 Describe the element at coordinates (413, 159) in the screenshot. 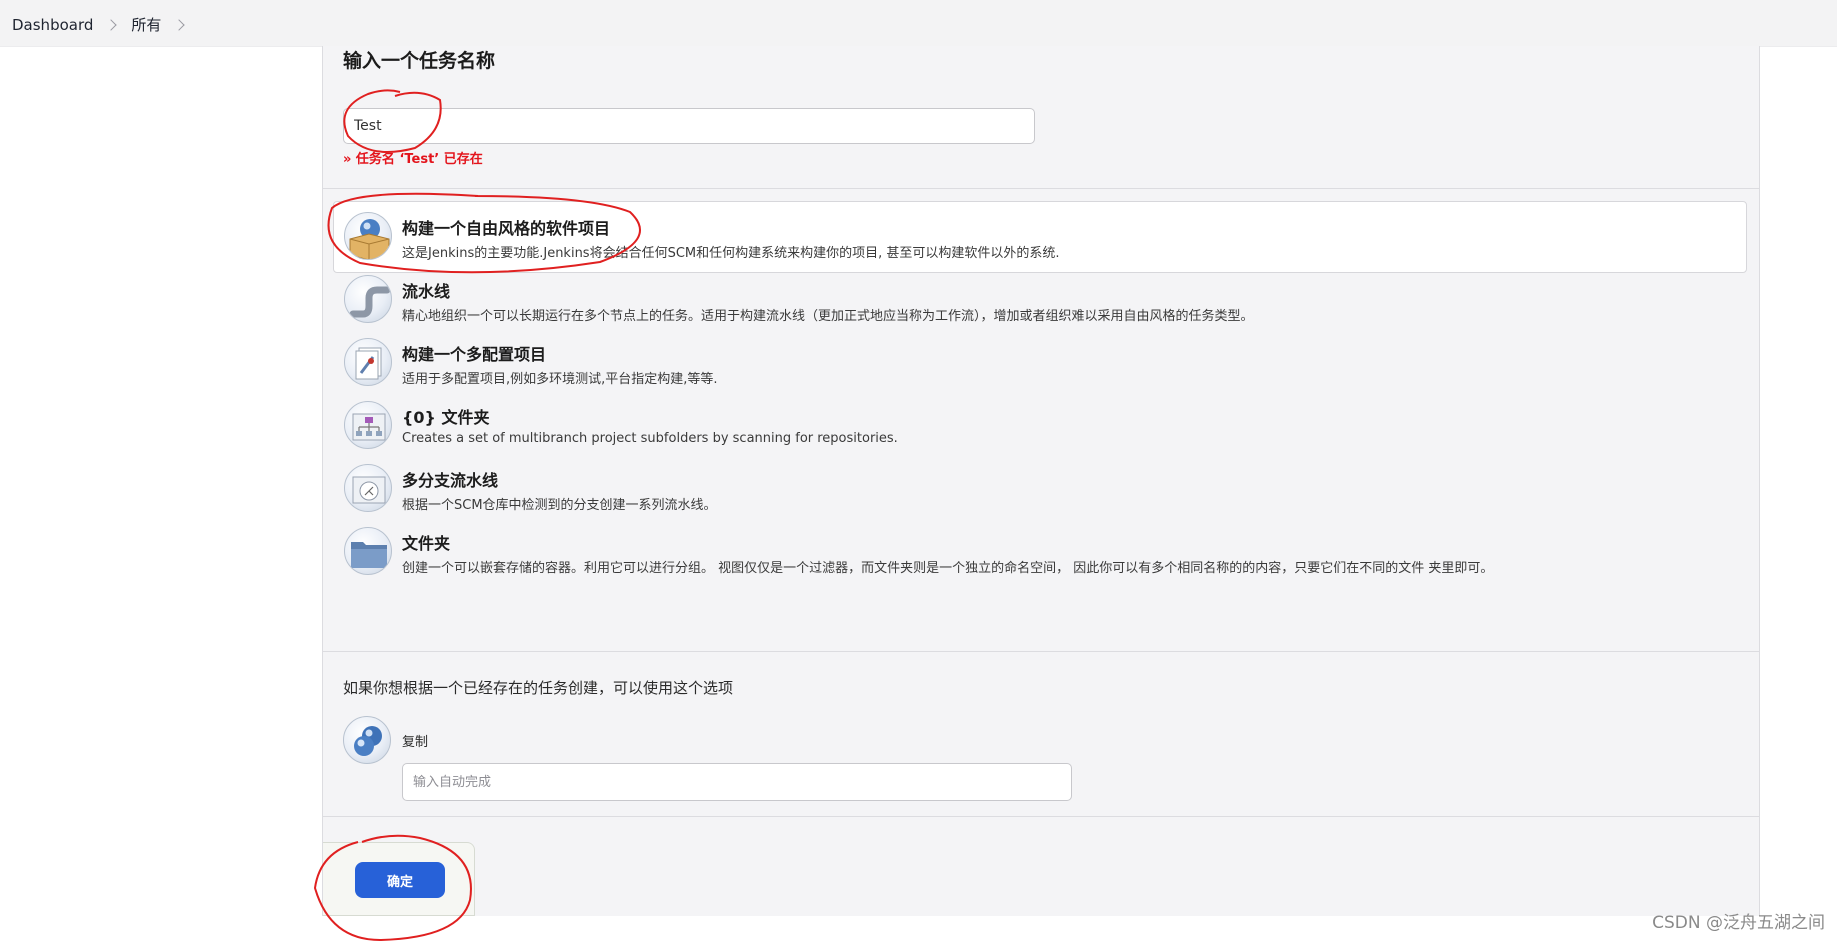

I see `name-error-message: » 任务名 ‘Test’ 已存在` at that location.